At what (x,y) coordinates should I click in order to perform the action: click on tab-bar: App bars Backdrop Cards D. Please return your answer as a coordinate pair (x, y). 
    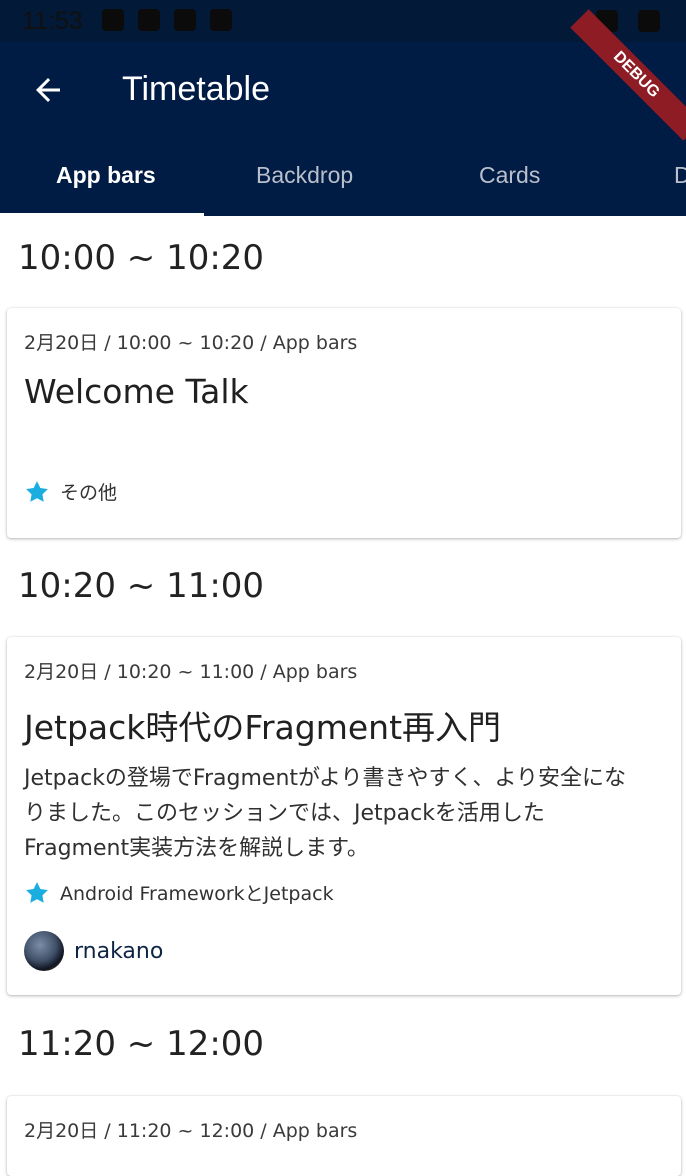
    Looking at the image, I should click on (343, 181).